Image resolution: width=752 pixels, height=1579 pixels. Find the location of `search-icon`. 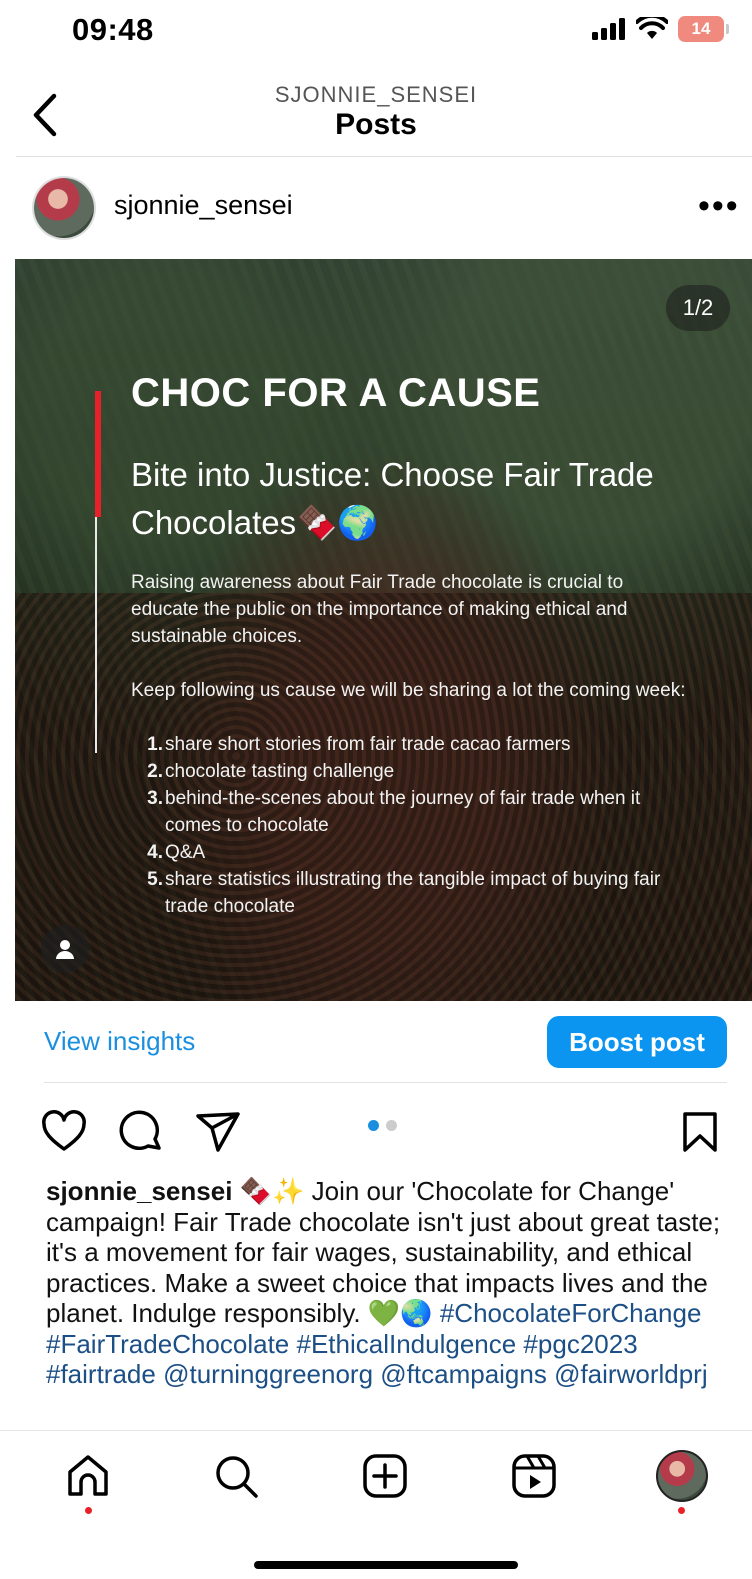

search-icon is located at coordinates (236, 1476).